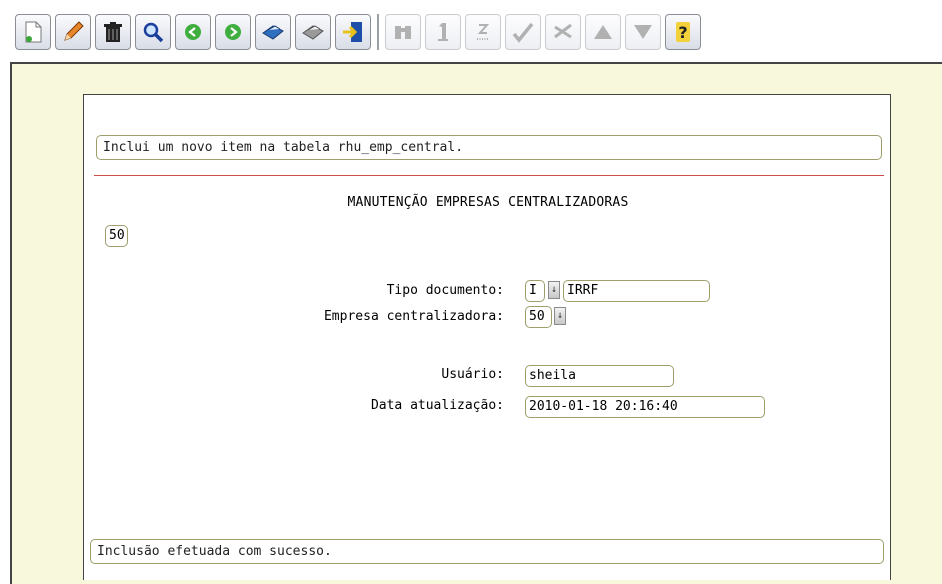 This screenshot has width=942, height=584. I want to click on binoculars-icon, so click(403, 32).